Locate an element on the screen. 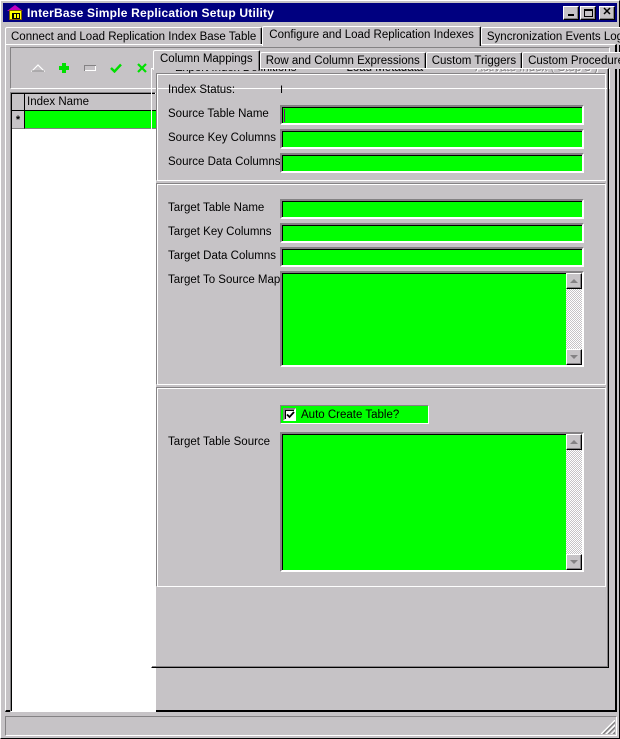 The height and width of the screenshot is (739, 620). target-data-columns-label: Target Data Columns is located at coordinates (222, 256).